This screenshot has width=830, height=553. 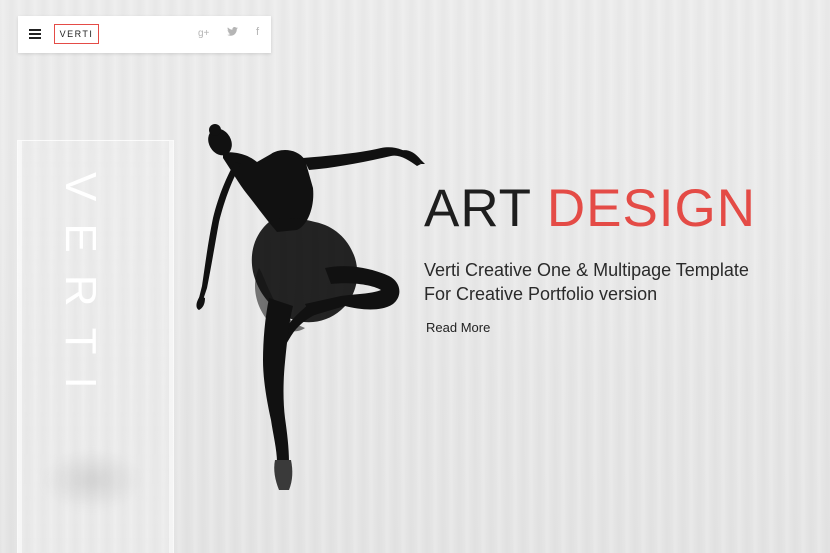 I want to click on facebook-icon: f, so click(x=257, y=32).